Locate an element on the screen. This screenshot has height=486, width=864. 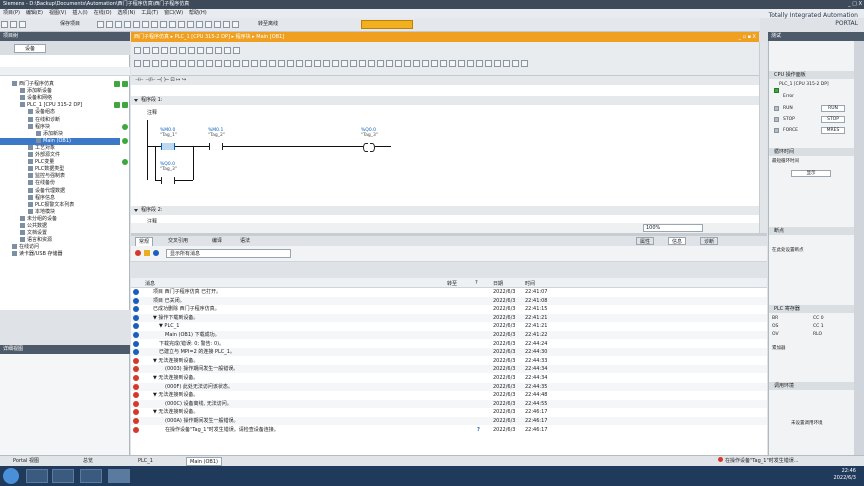
tree-item: 工艺对象 is located at coordinates (60, 148).